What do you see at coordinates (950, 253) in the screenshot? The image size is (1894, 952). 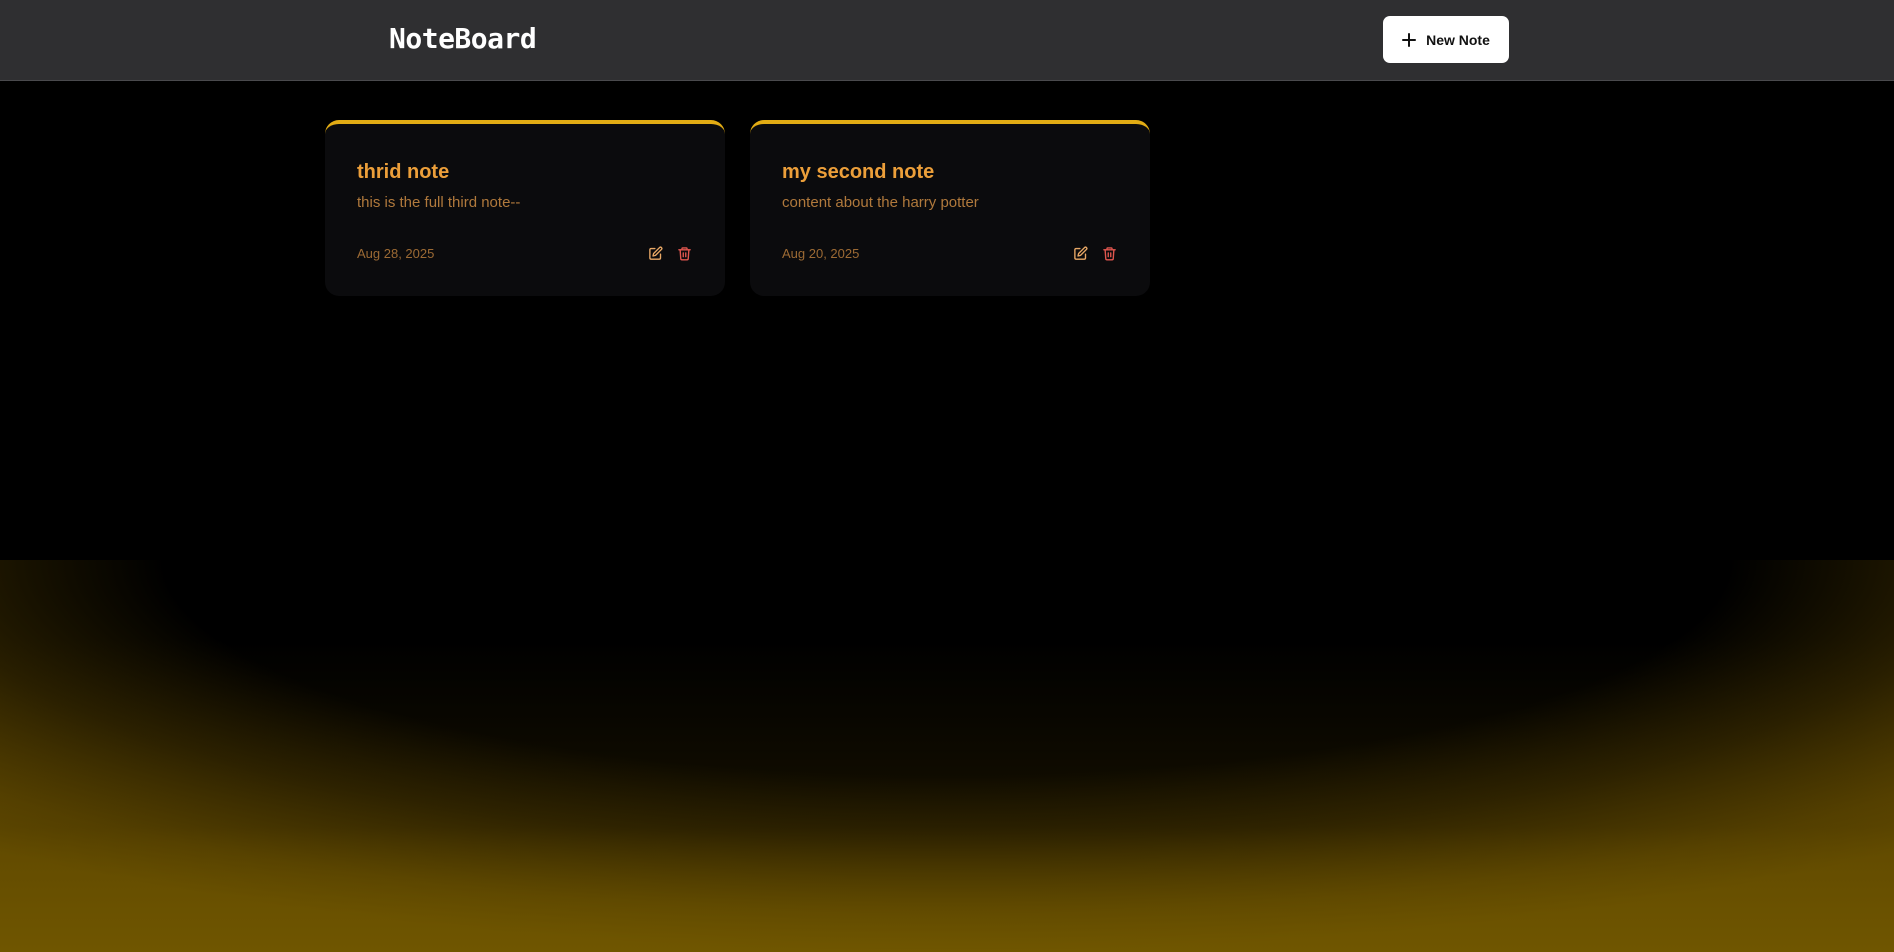 I see `note-footer: Aug 20, 2025` at bounding box center [950, 253].